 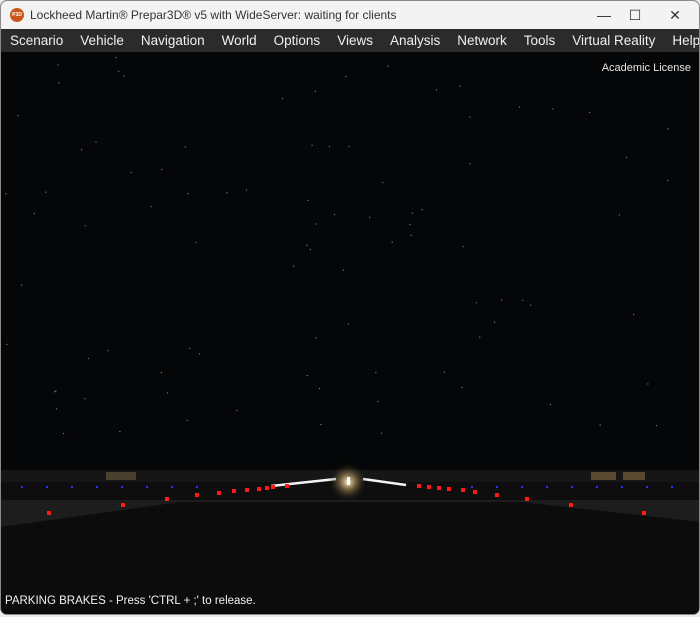 What do you see at coordinates (173, 40) in the screenshot?
I see `menu-navigation: Navigation` at bounding box center [173, 40].